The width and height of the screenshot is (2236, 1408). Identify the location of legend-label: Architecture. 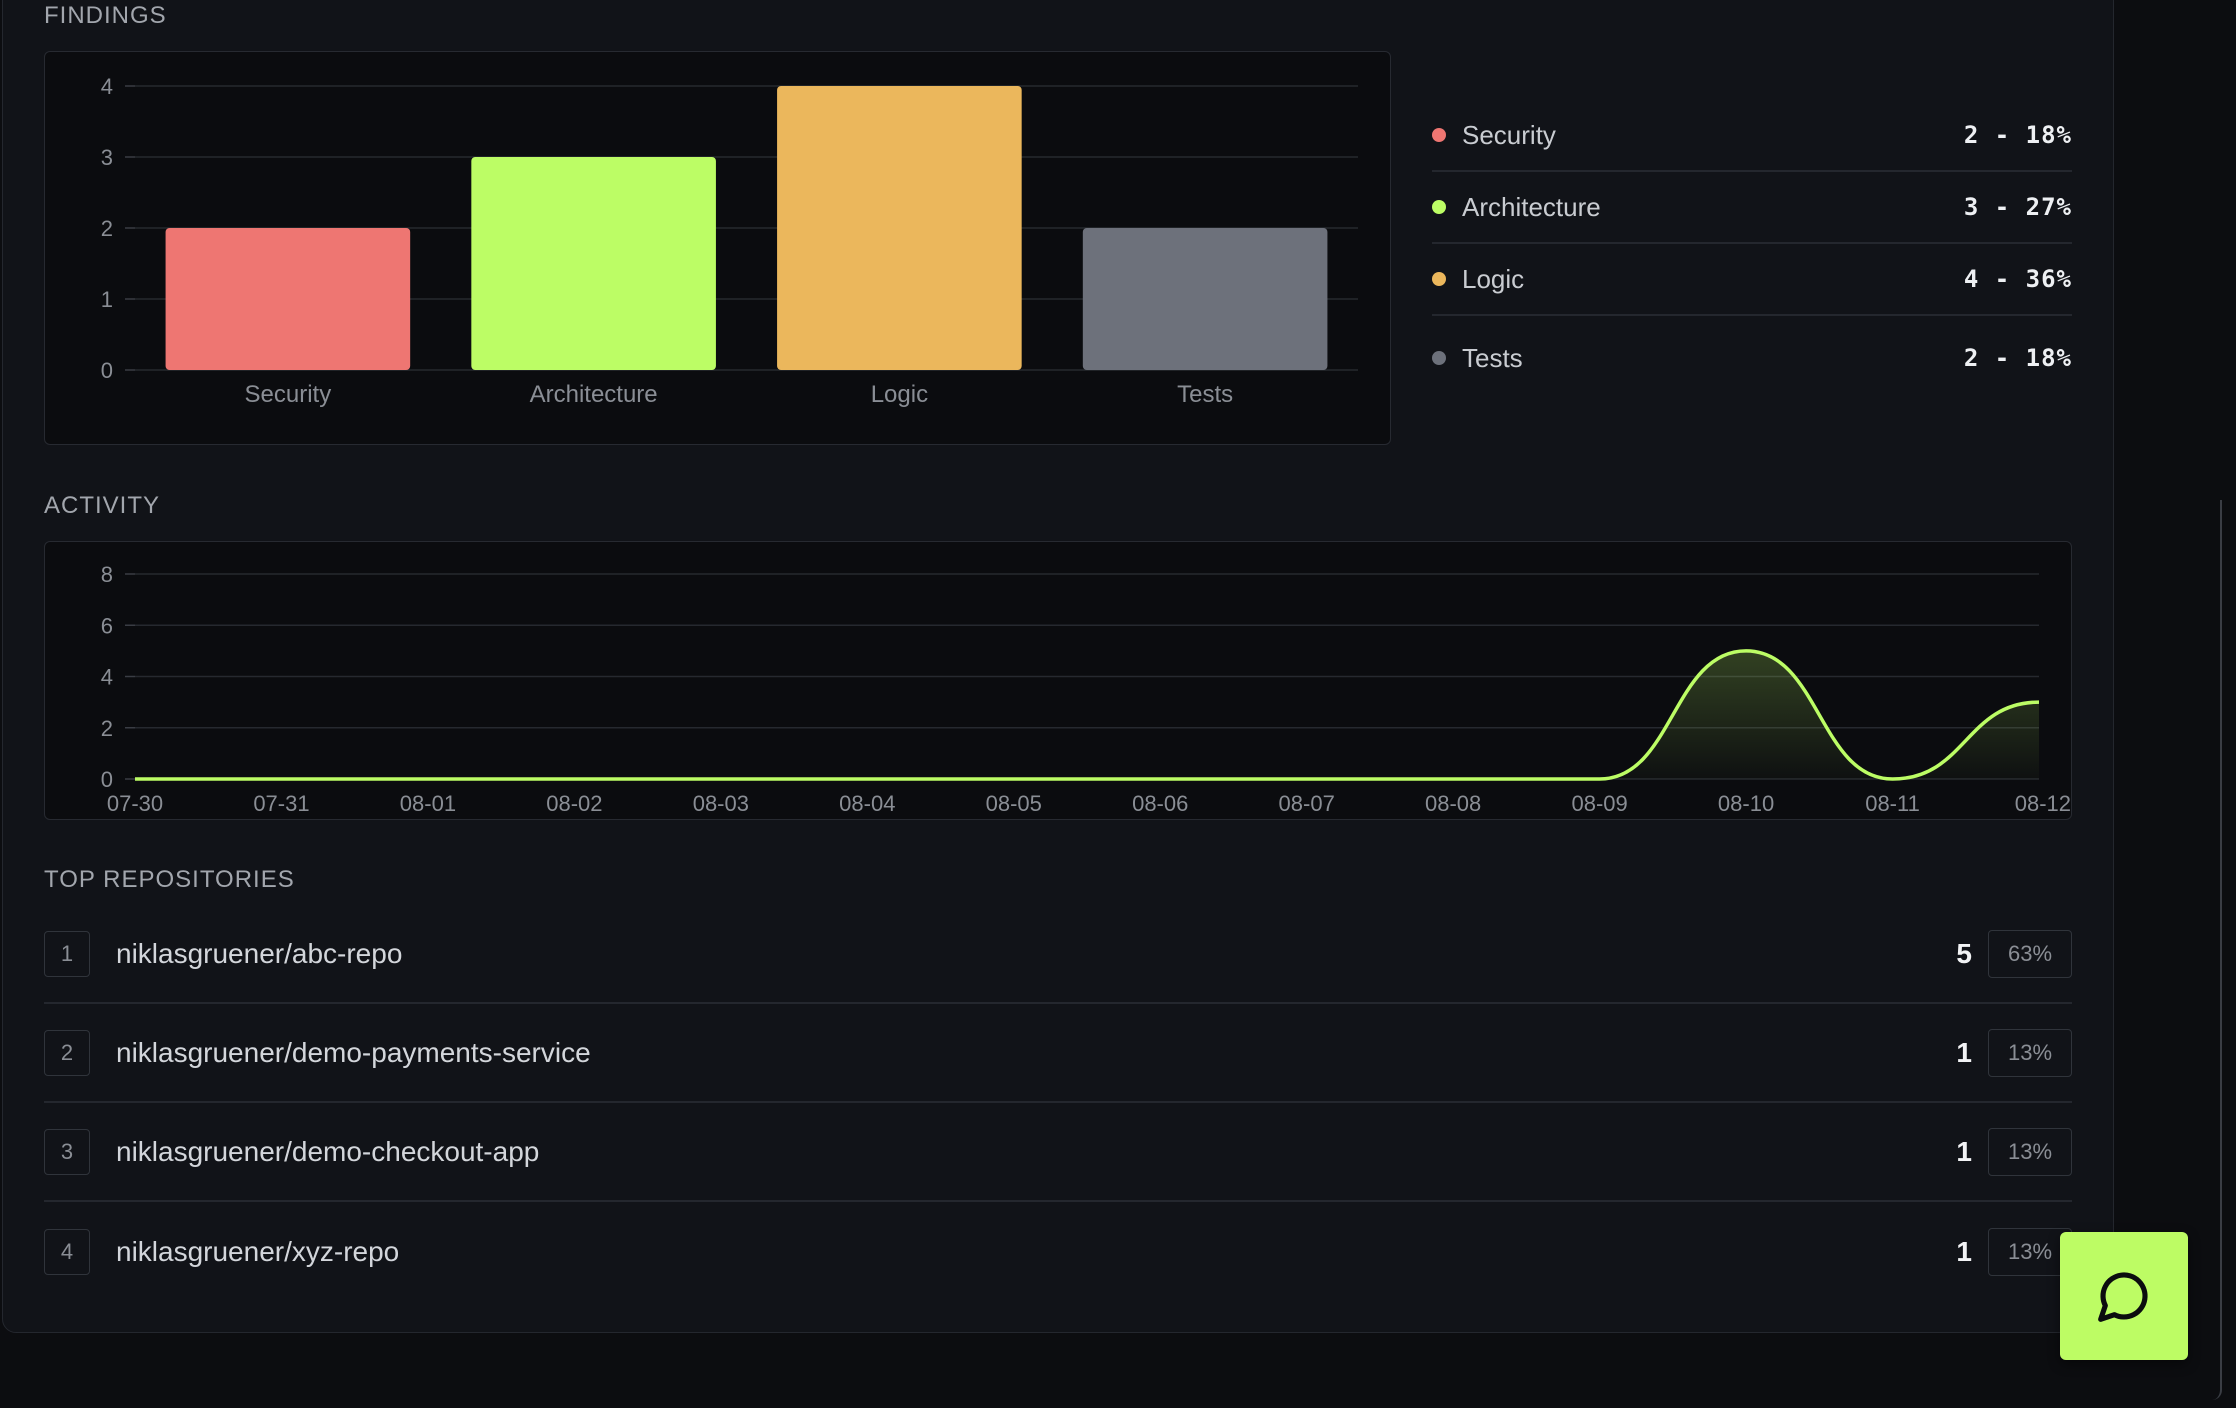
(1531, 206).